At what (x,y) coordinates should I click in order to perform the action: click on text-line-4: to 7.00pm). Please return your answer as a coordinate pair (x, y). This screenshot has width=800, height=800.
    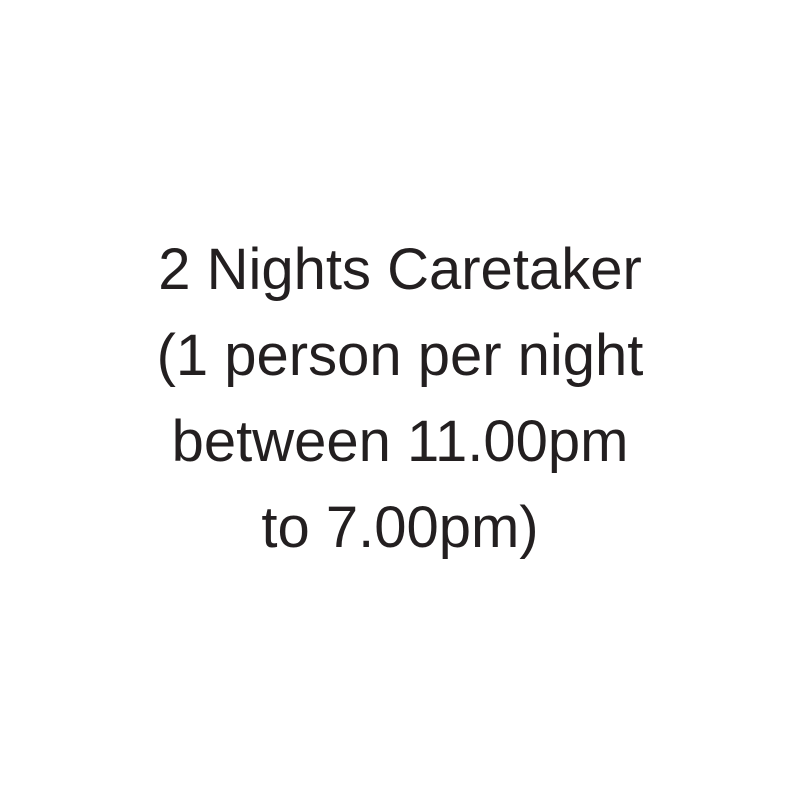
    Looking at the image, I should click on (400, 527).